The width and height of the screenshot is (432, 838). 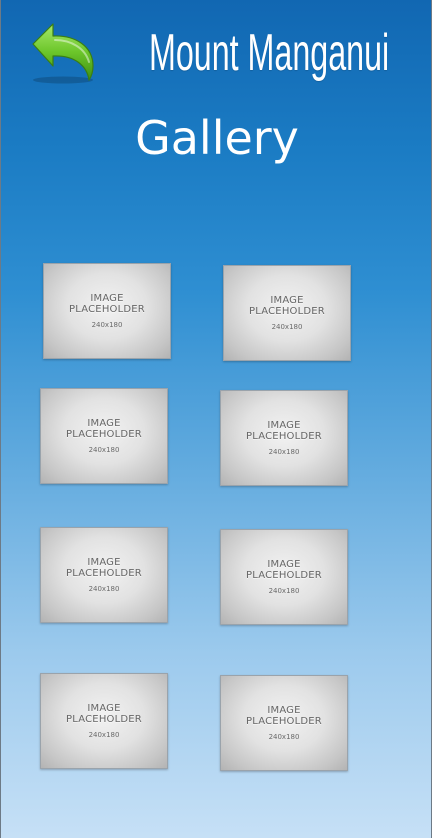 I want to click on back-button, so click(x=64, y=54).